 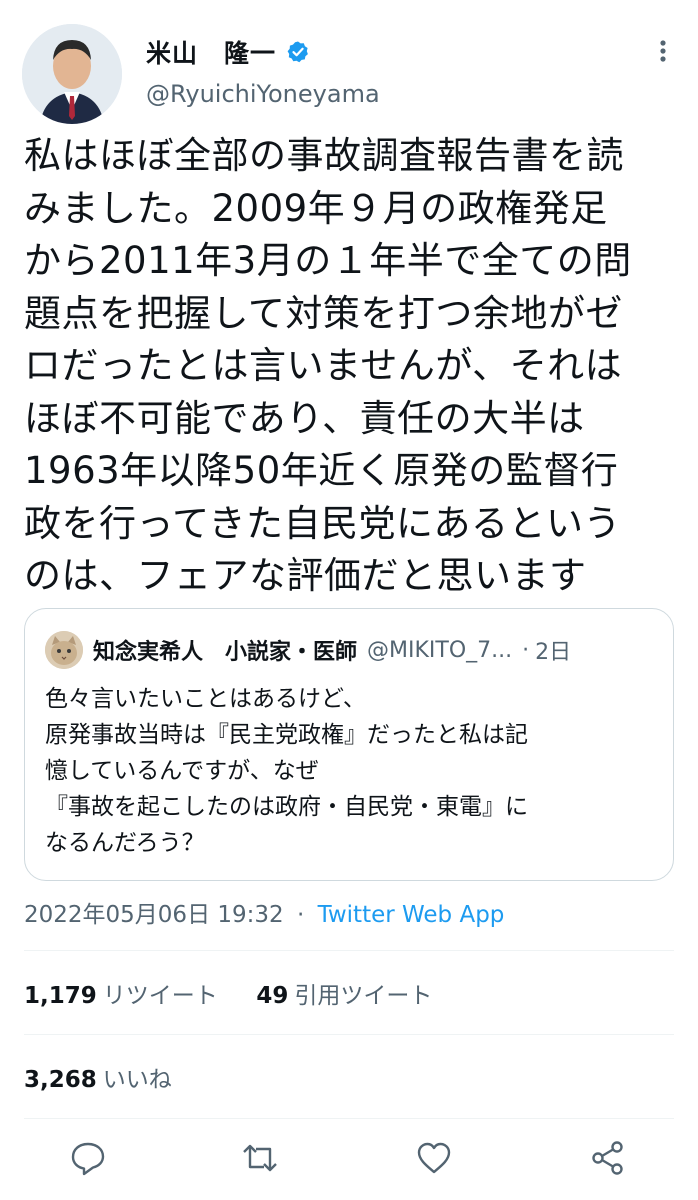 I want to click on verified-badge-icon, so click(x=298, y=52).